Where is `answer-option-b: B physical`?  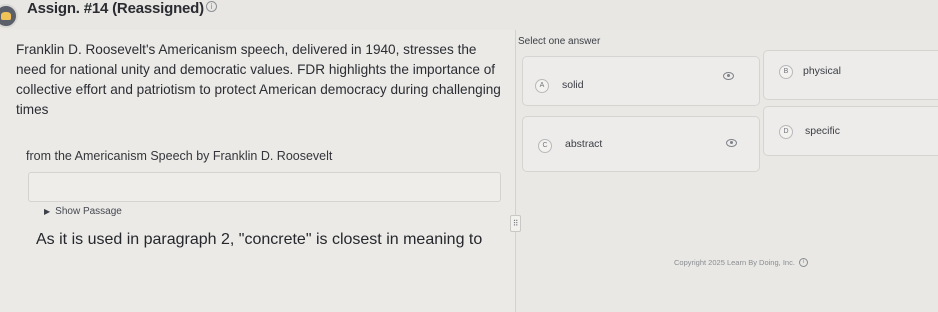 answer-option-b: B physical is located at coordinates (850, 75).